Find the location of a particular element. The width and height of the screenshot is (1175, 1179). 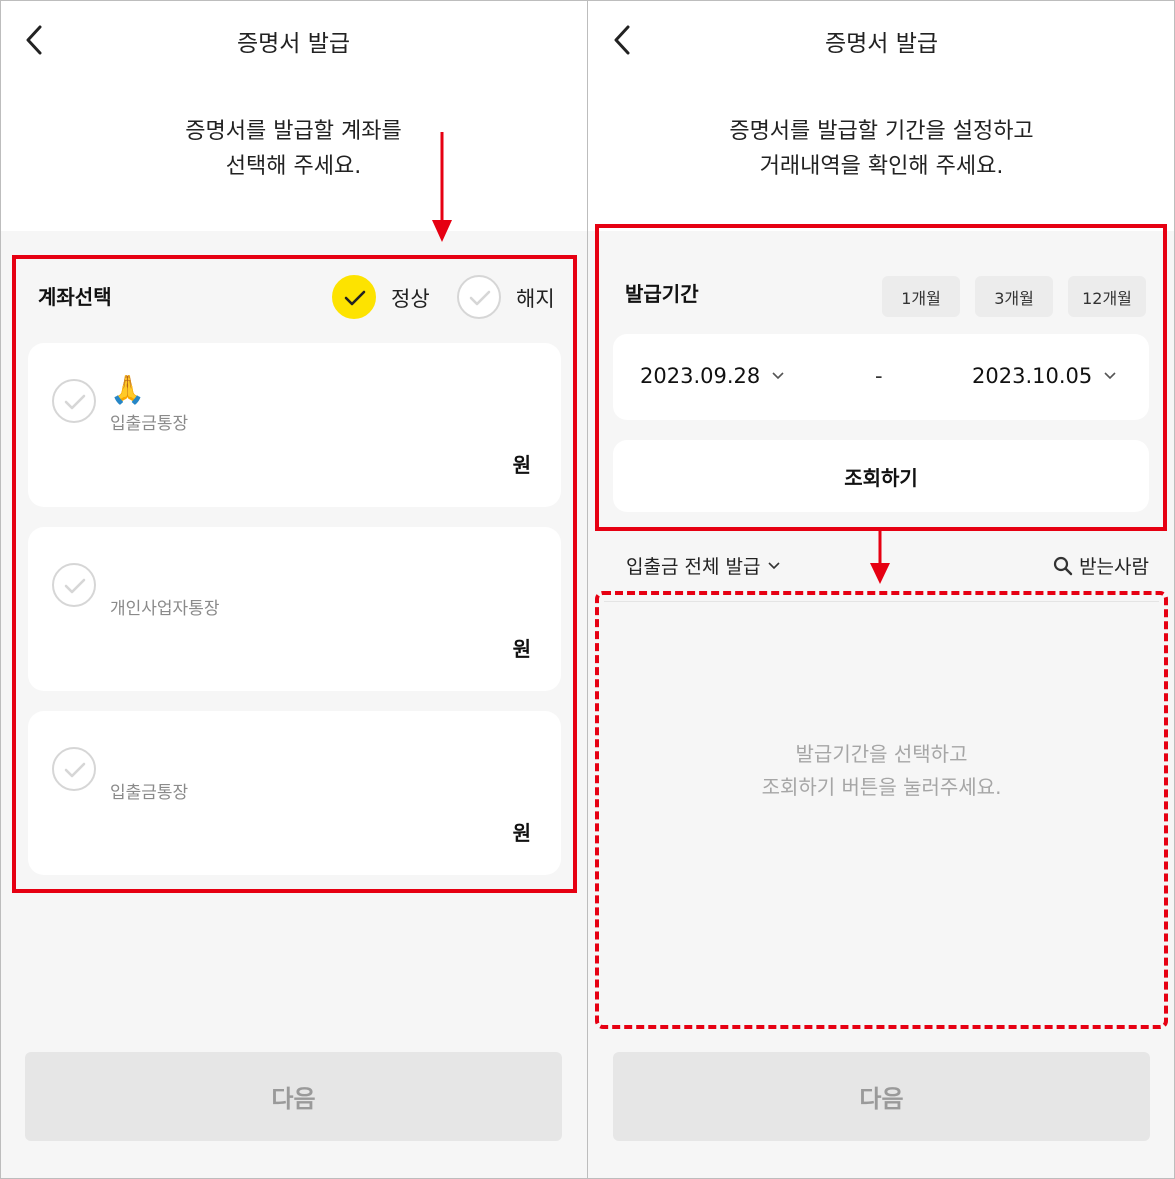

period-1-month-button: 1개월 is located at coordinates (921, 296).